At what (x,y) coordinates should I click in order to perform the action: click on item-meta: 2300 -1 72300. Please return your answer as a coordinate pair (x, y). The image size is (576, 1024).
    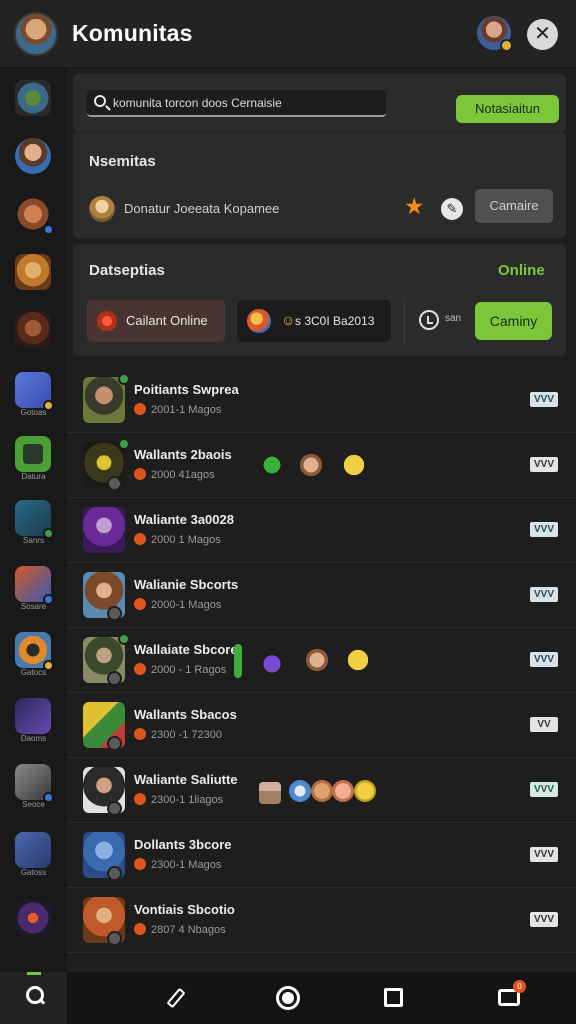
    Looking at the image, I should click on (178, 734).